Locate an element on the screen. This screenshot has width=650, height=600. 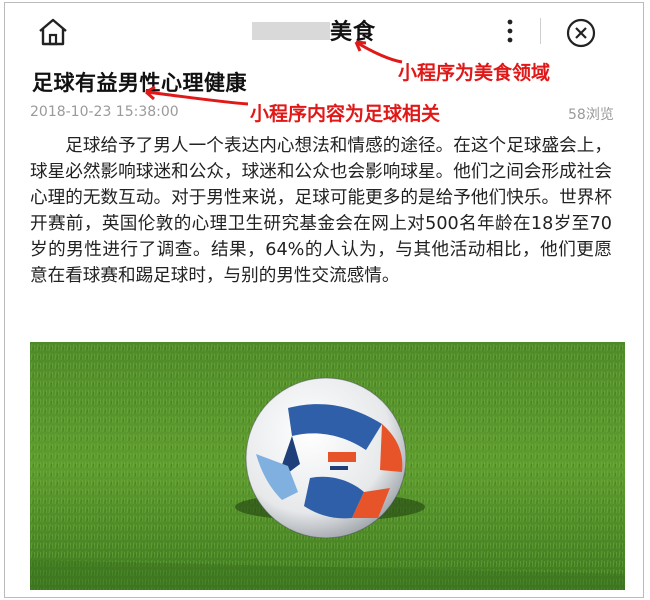
annotation-content-note: 小程序内容为足球相关 is located at coordinates (345, 112).